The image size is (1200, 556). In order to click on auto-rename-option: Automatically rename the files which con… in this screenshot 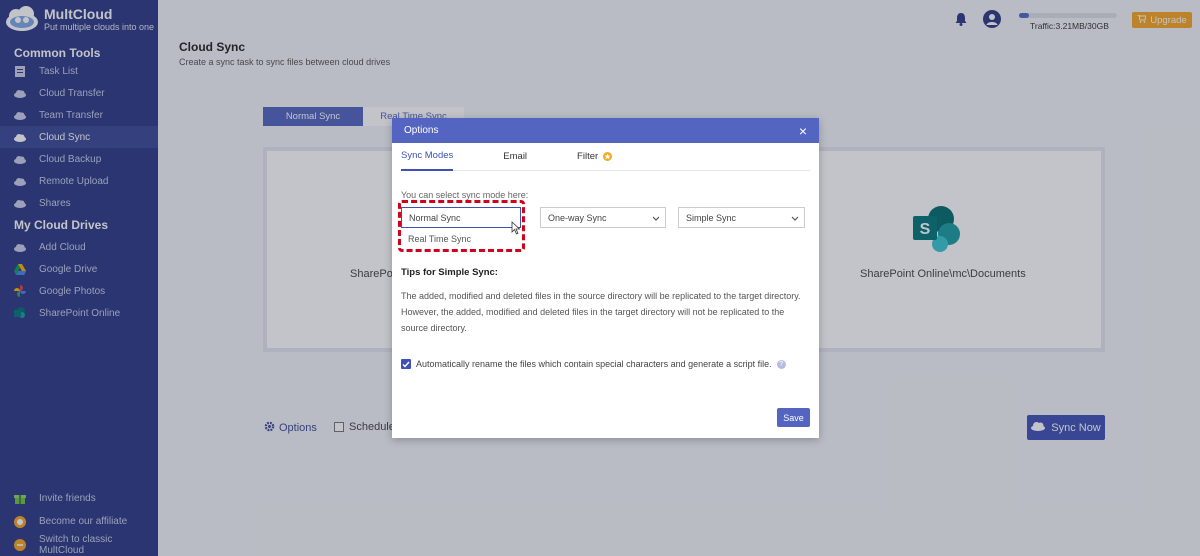, I will do `click(593, 364)`.